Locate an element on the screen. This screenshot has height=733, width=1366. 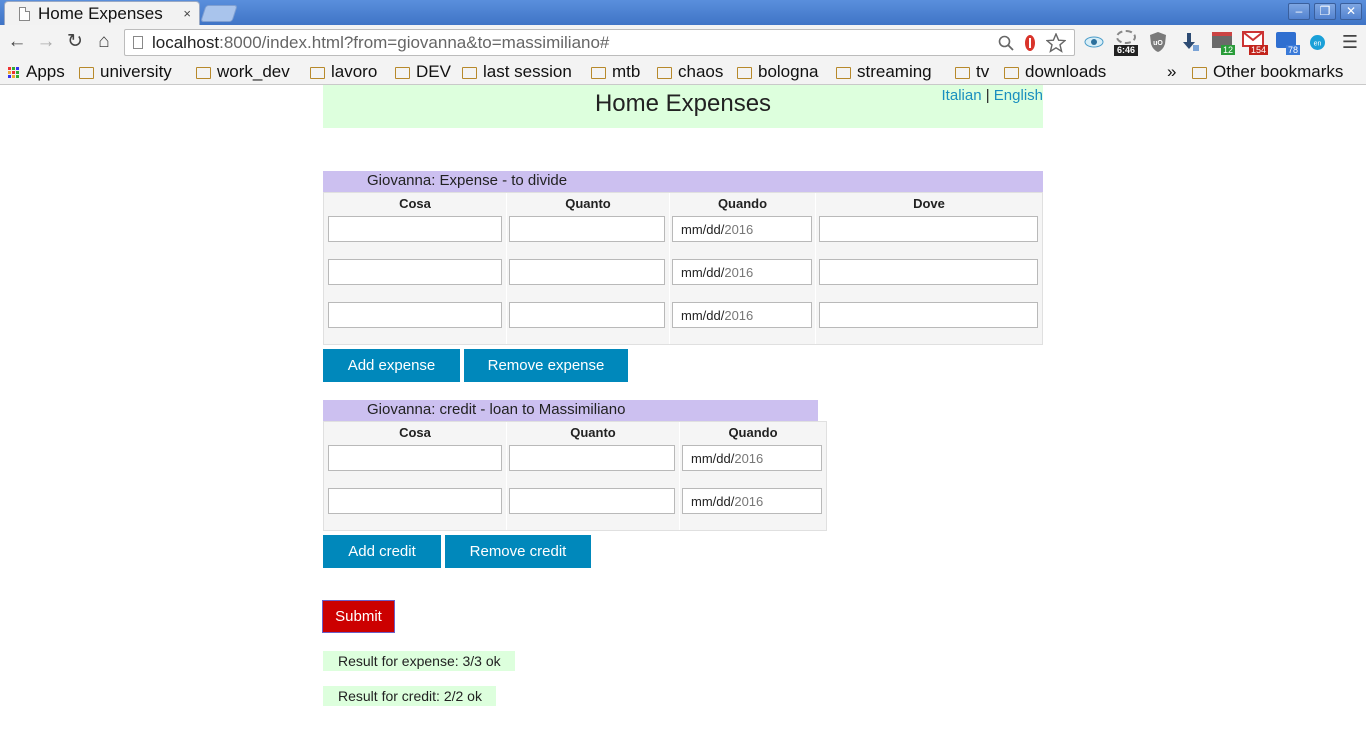
mail-icon: 154 is located at coordinates (1255, 43).